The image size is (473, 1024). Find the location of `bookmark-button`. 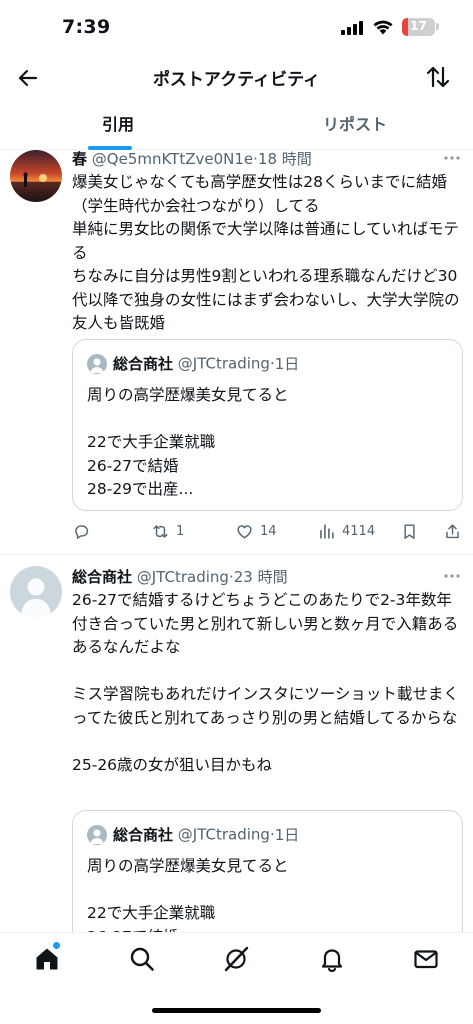

bookmark-button is located at coordinates (409, 531).